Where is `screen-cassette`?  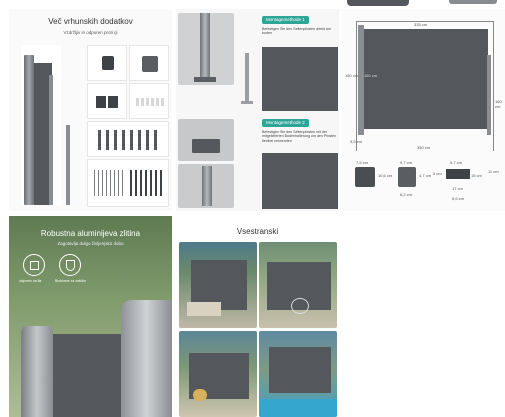 screen-cassette is located at coordinates (45, 125).